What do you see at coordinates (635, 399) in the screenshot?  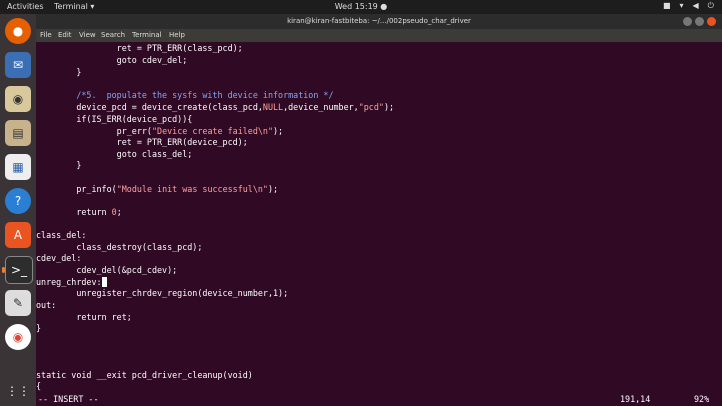 I see `cursor-position: 191,14` at bounding box center [635, 399].